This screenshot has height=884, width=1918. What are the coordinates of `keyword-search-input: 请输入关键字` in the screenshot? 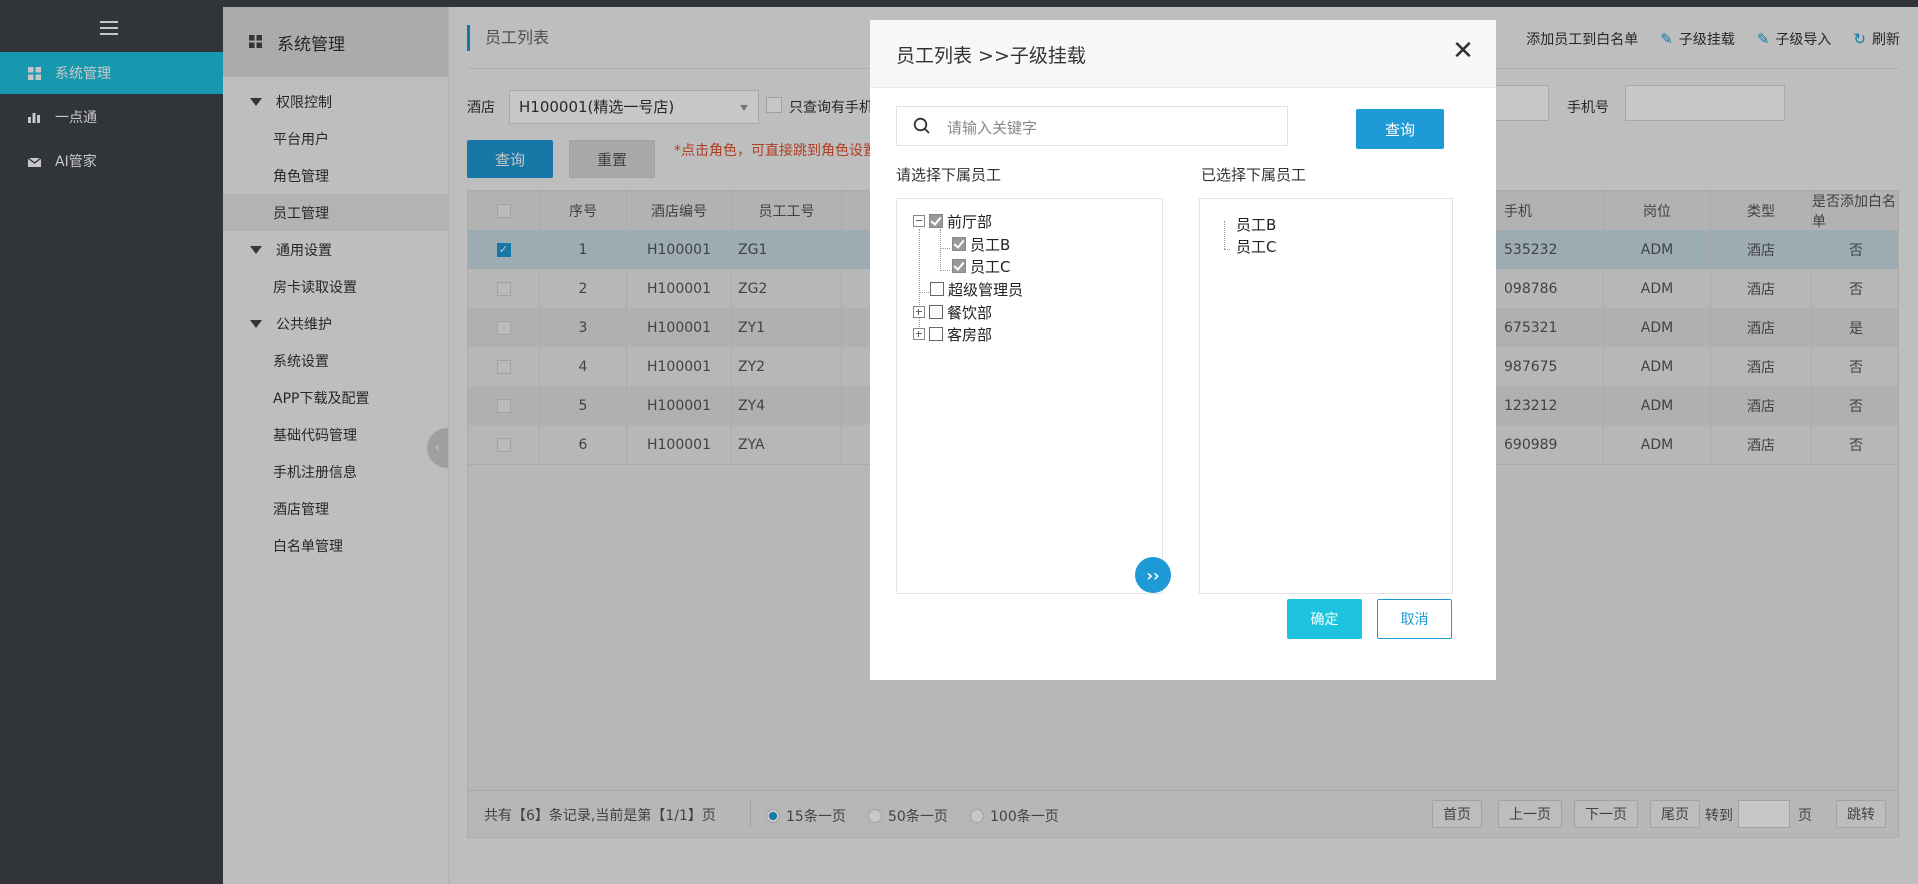 It's located at (1092, 126).